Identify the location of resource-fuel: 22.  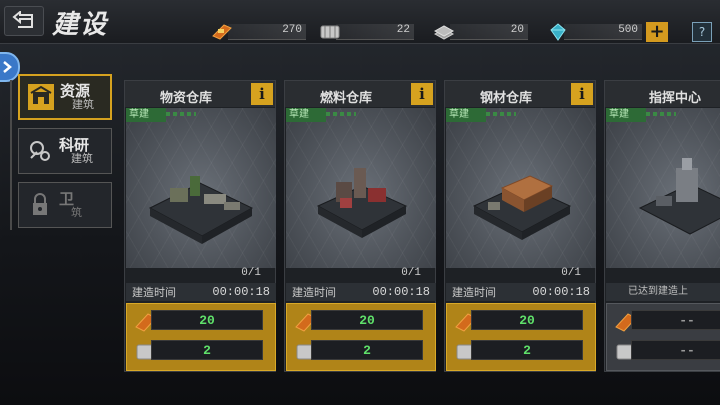
(366, 32).